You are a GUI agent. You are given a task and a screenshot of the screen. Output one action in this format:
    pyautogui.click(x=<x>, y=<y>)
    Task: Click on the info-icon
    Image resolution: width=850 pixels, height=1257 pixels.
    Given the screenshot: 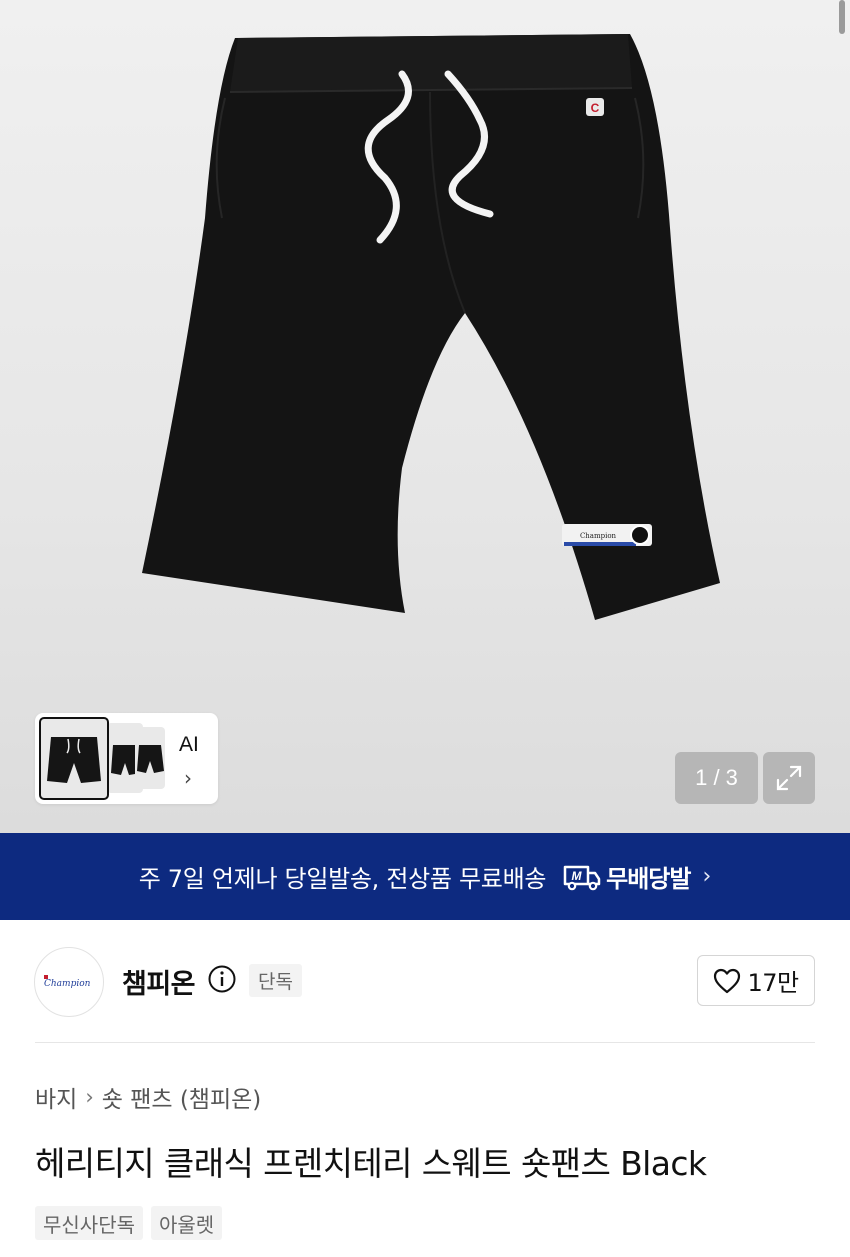 What is the action you would take?
    pyautogui.click(x=222, y=979)
    